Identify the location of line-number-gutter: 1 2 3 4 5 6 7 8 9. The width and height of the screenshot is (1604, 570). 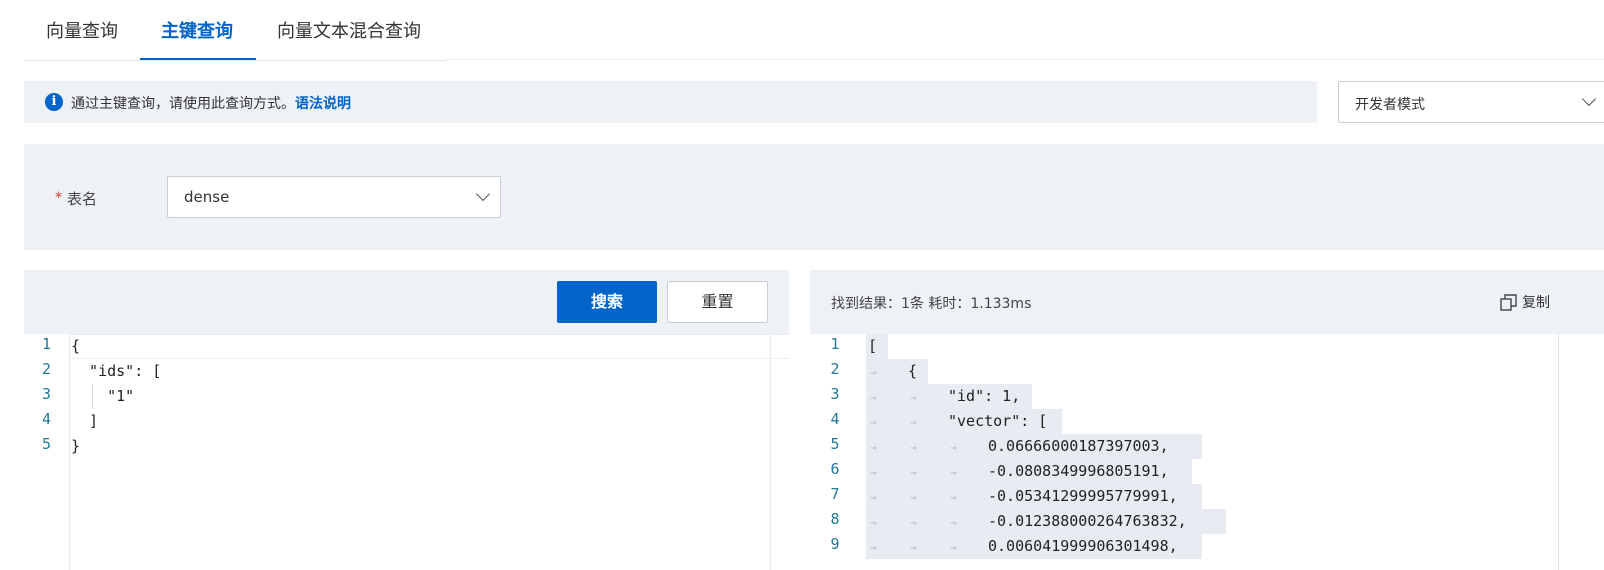
(835, 452).